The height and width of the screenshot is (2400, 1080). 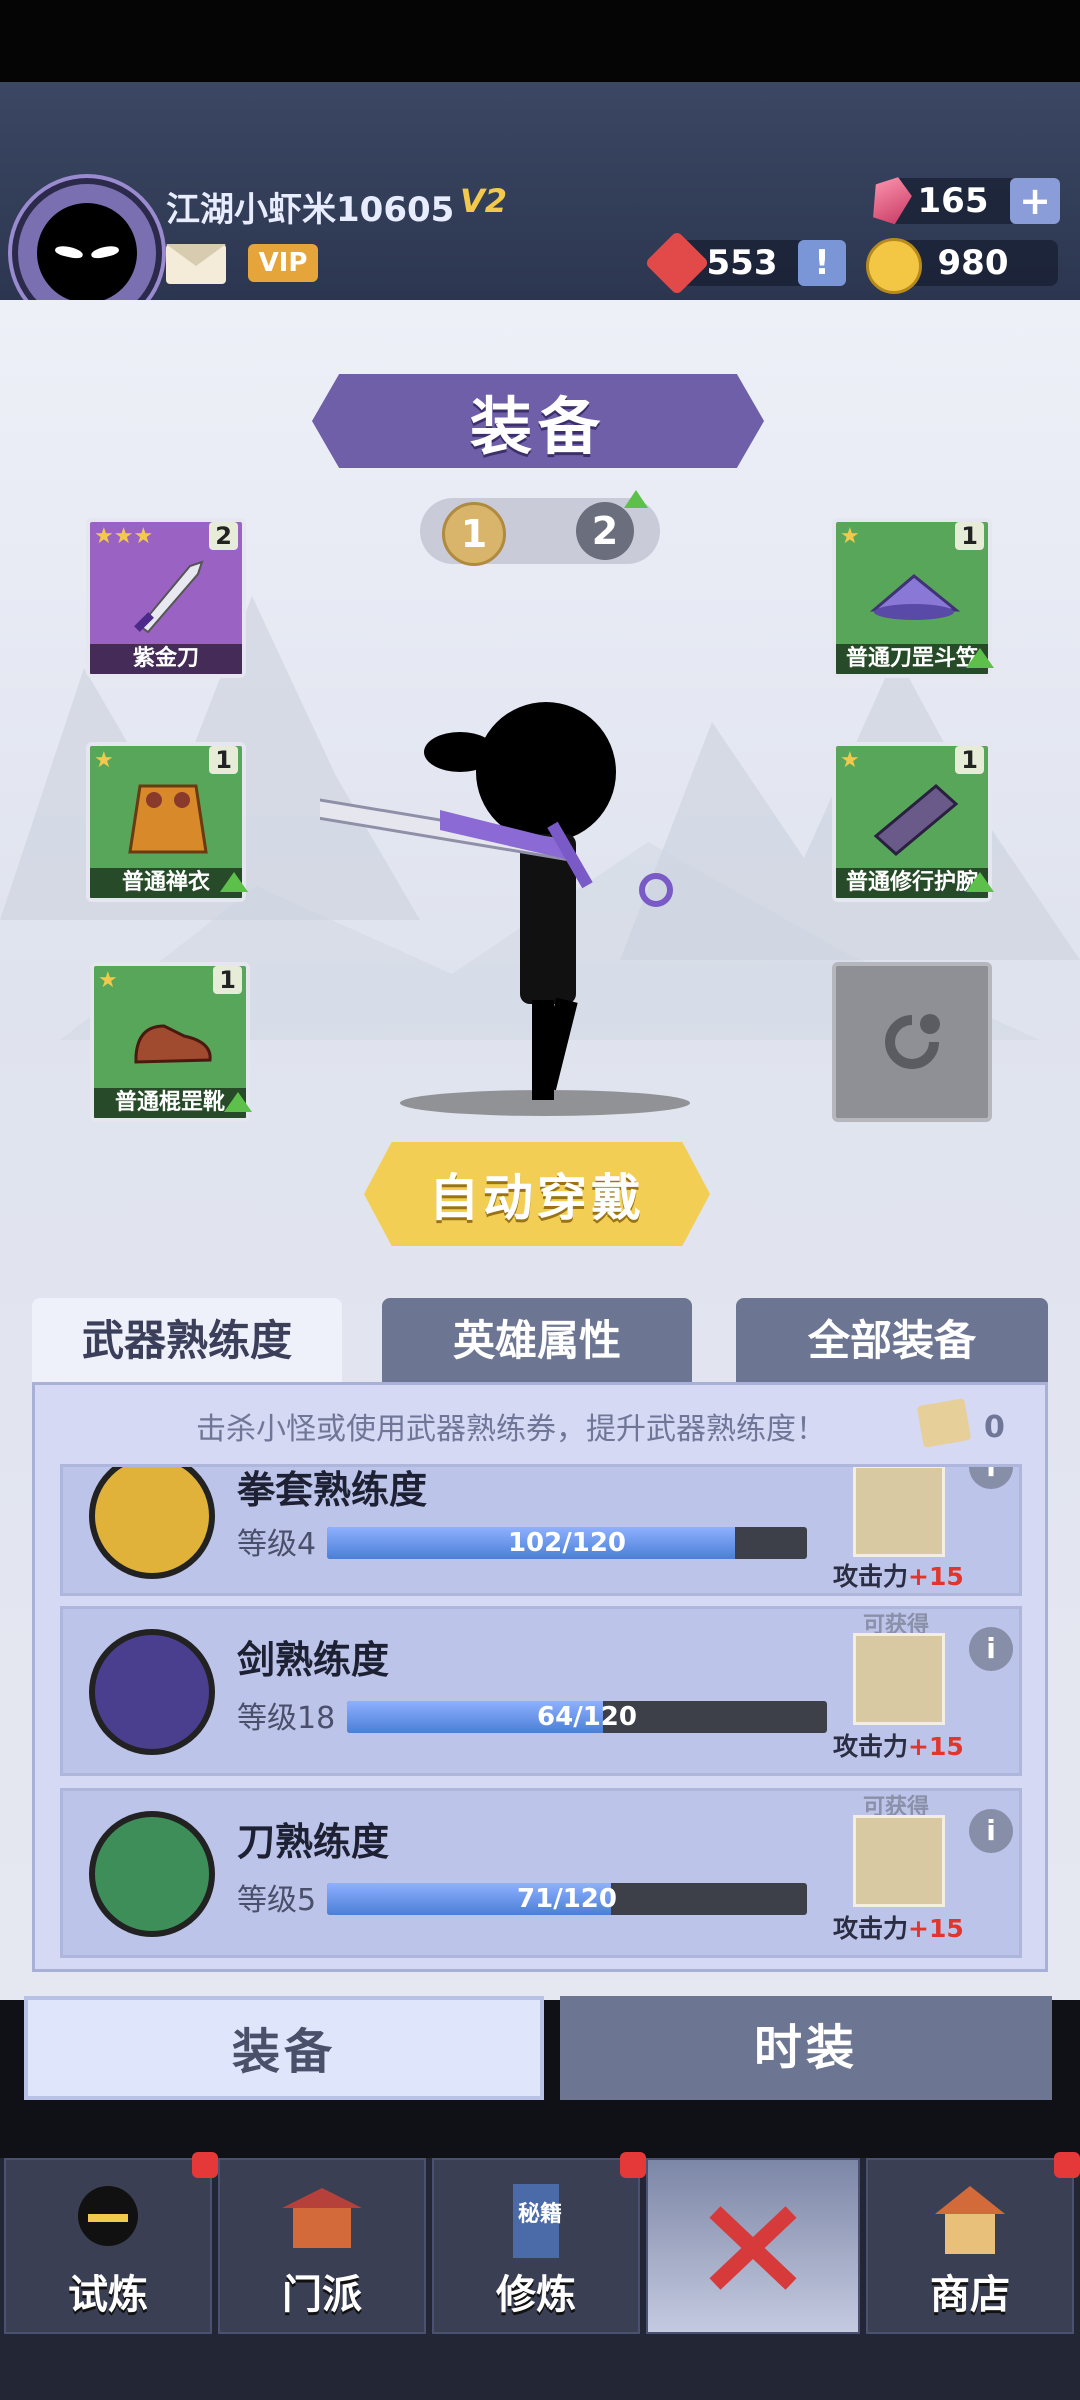 What do you see at coordinates (166, 659) in the screenshot?
I see `slot-label: 紫金刀` at bounding box center [166, 659].